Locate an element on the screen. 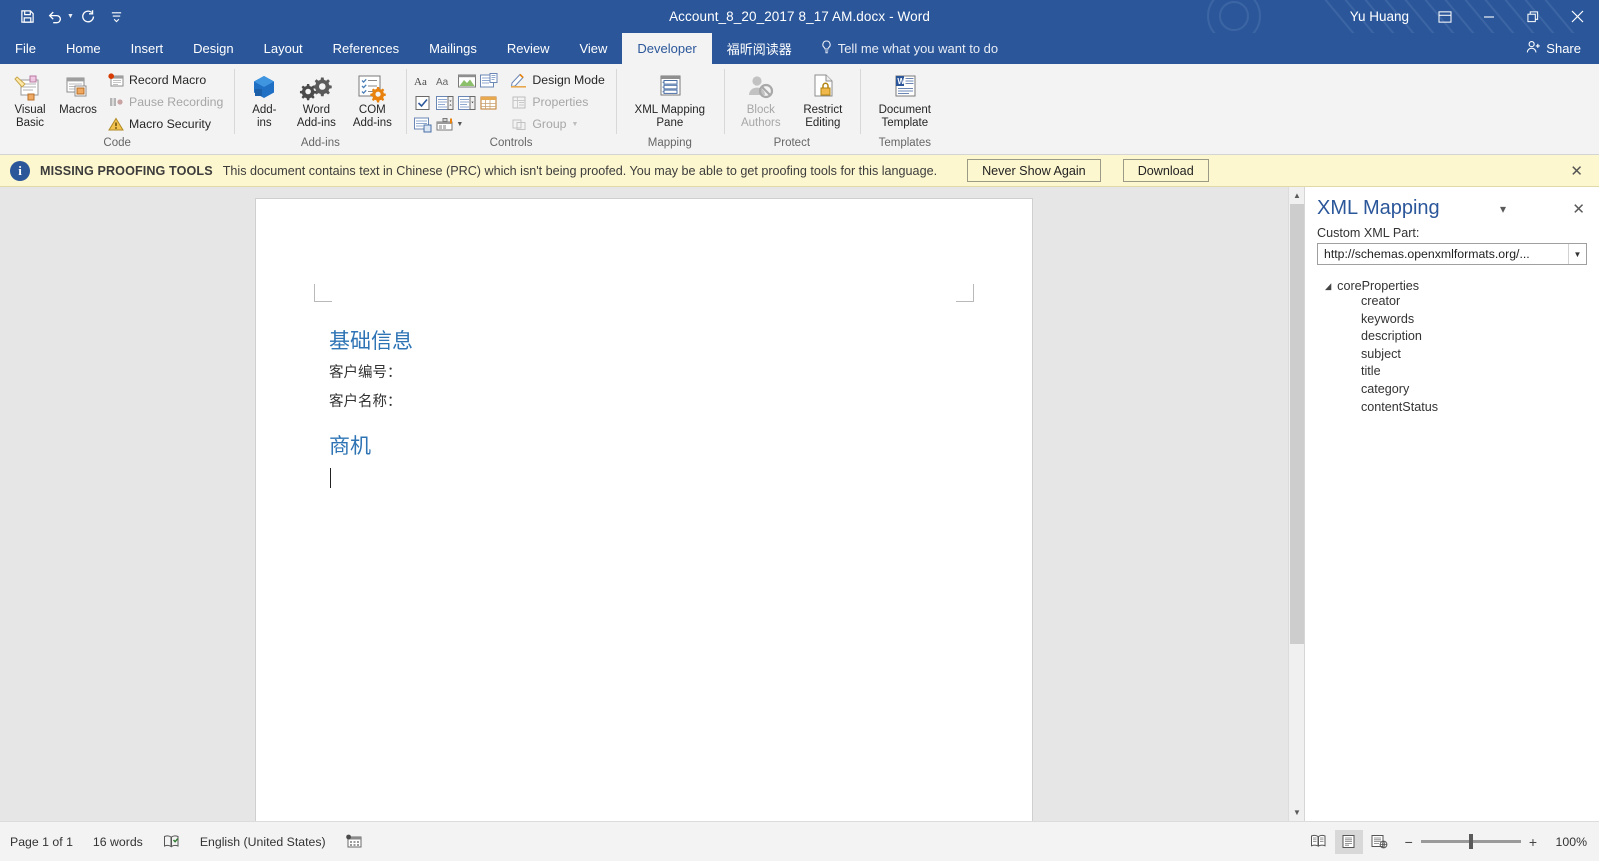  design-mode-button: Design Mode is located at coordinates (557, 80).